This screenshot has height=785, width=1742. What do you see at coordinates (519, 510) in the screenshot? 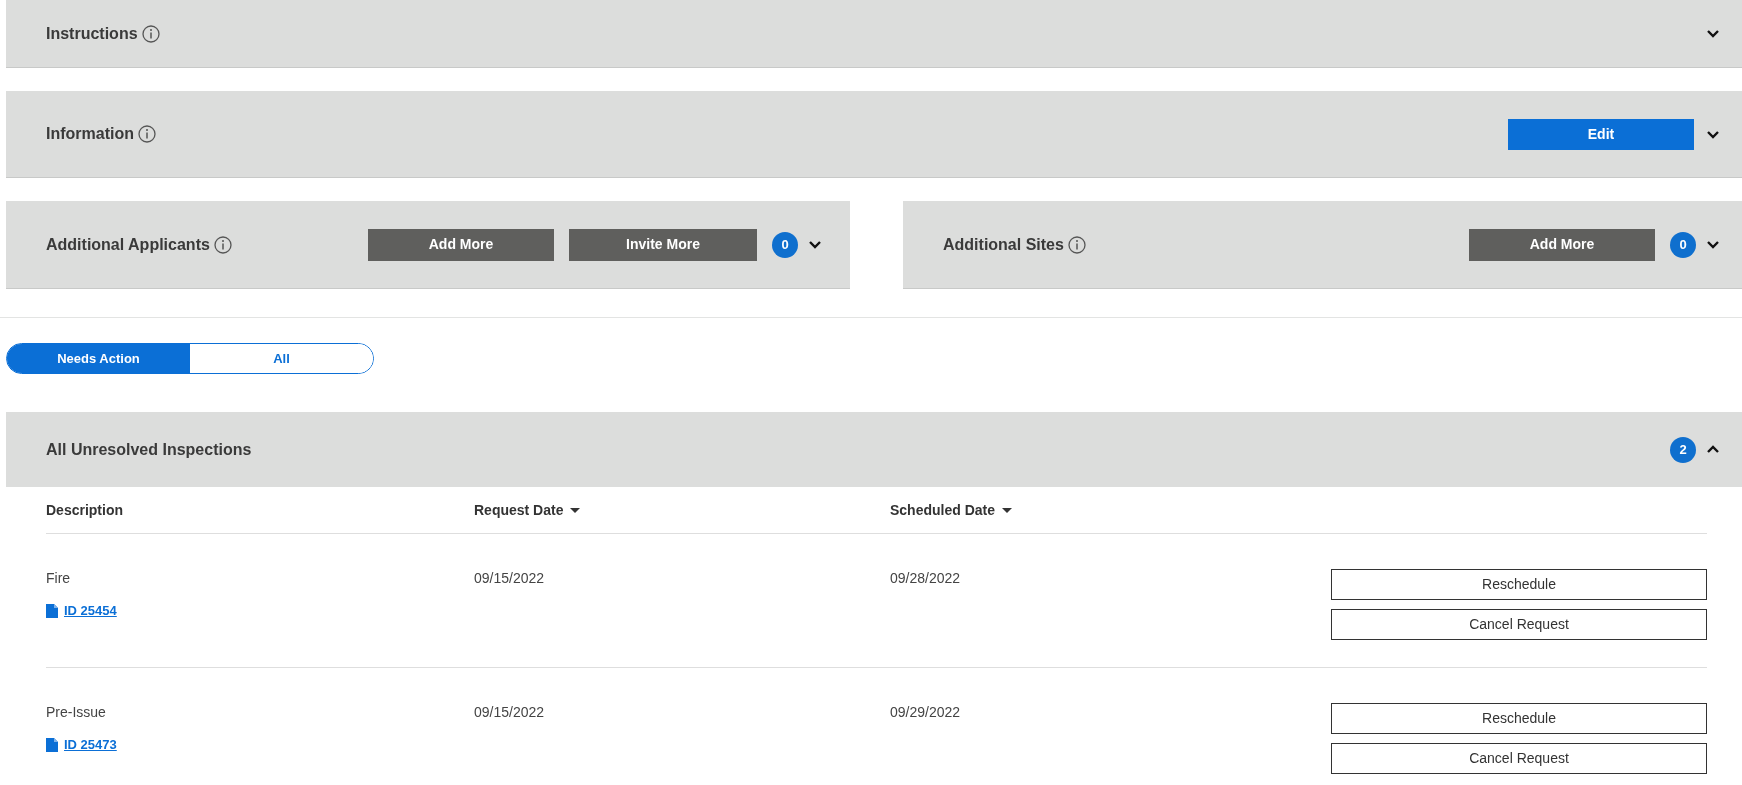
I see `column-header: Request Date` at bounding box center [519, 510].